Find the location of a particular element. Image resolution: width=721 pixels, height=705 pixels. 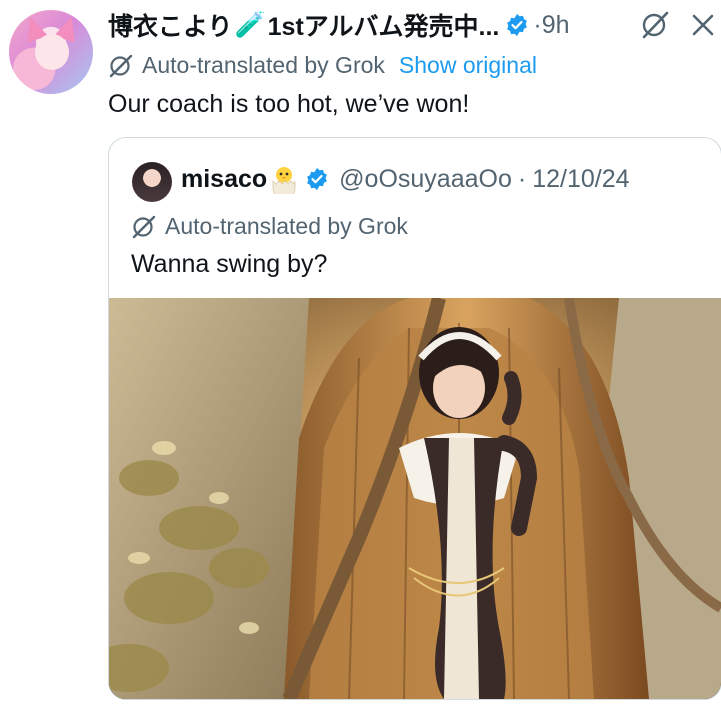

quoted-tweet-header: misaco @oOsuyaaaOo · 12/10/24 is located at coordinates (405, 179).